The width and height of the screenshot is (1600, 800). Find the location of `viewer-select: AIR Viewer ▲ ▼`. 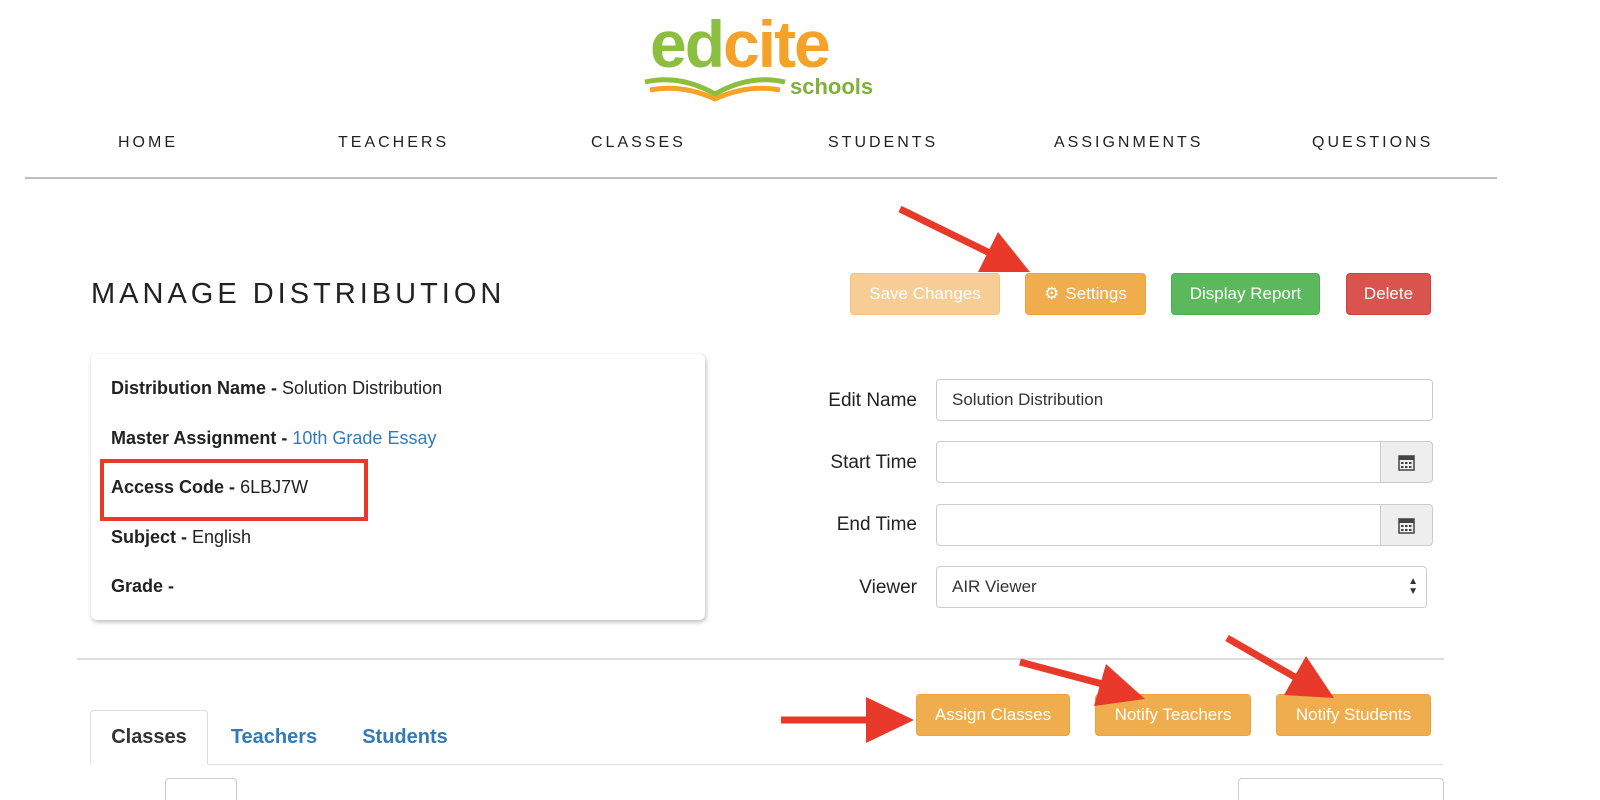

viewer-select: AIR Viewer ▲ ▼ is located at coordinates (1181, 587).